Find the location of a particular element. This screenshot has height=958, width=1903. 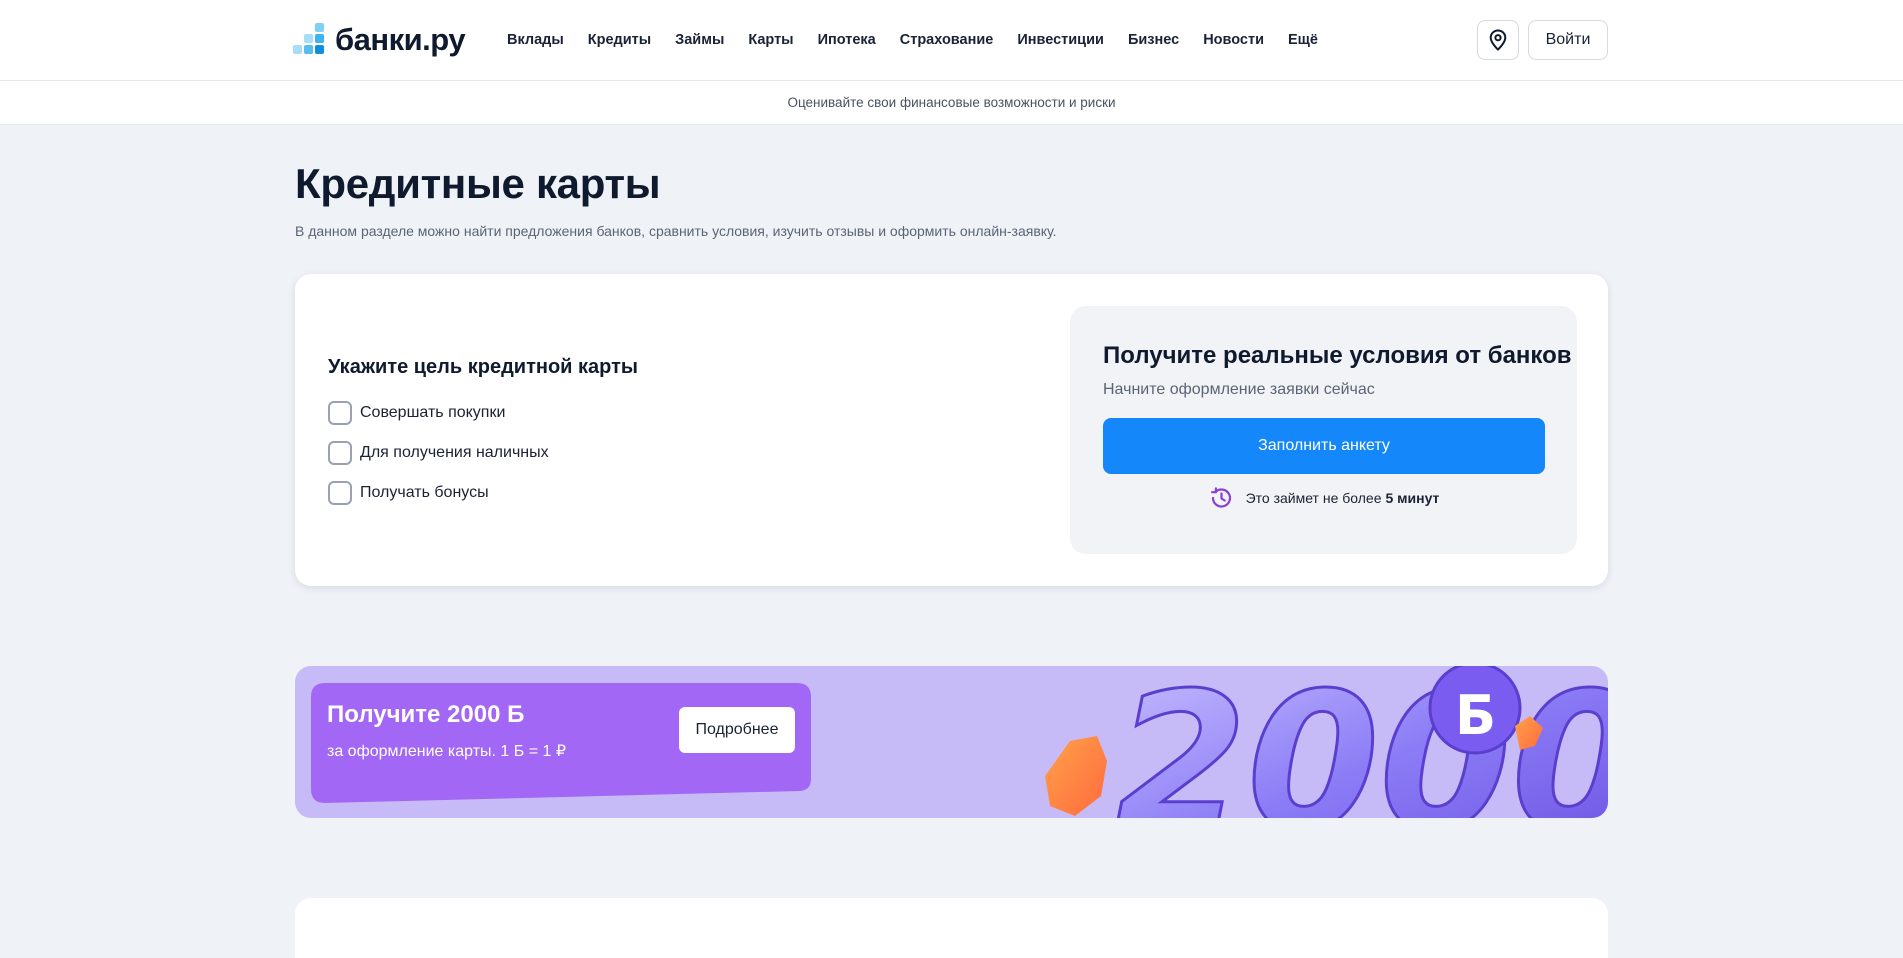

logo-dots-icon is located at coordinates (311, 40).